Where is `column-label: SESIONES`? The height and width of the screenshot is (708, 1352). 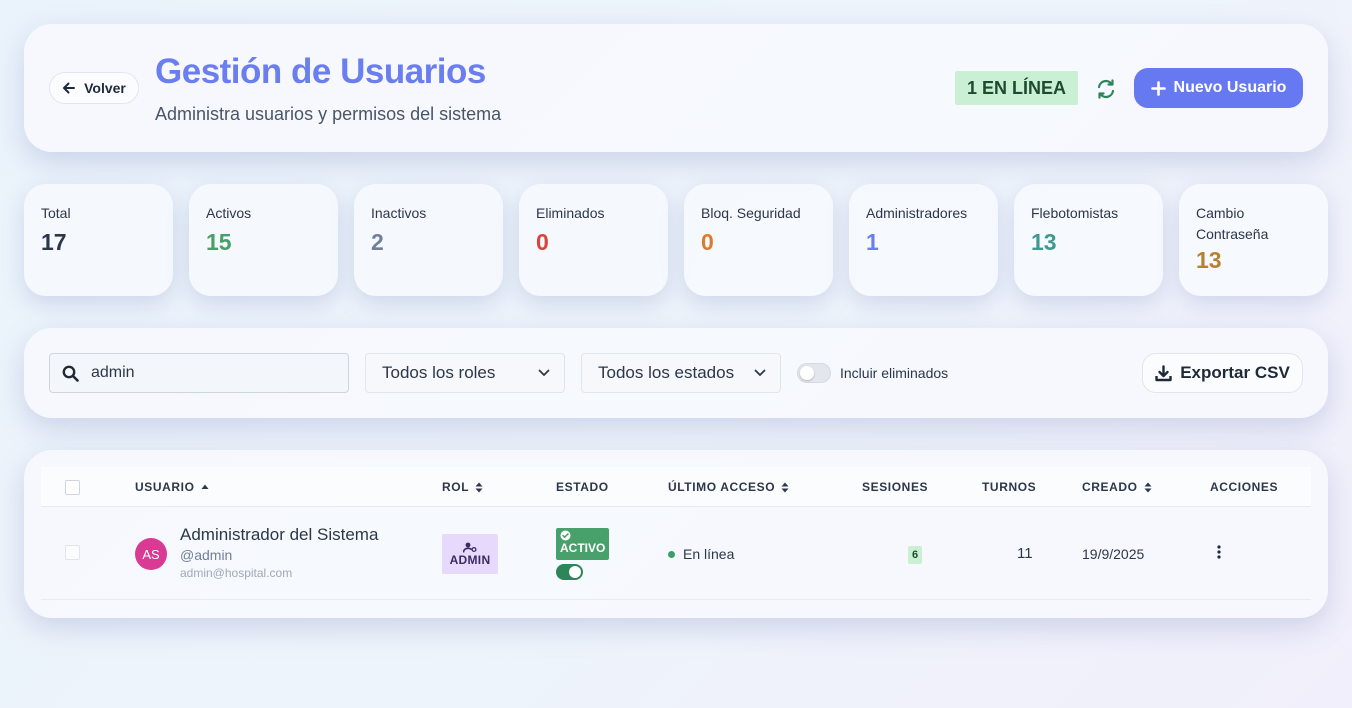 column-label: SESIONES is located at coordinates (895, 487).